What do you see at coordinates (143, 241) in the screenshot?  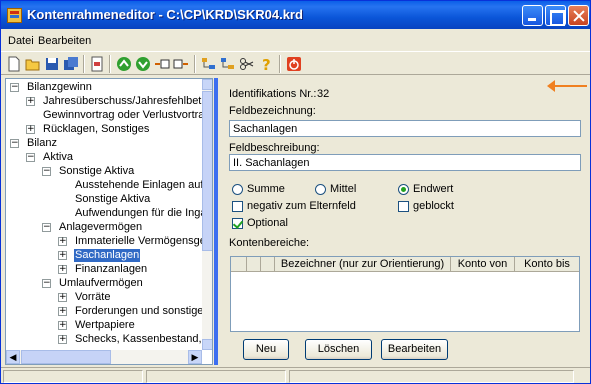 I see `tree-item-label: Immaterielle Vermögensgegens` at bounding box center [143, 241].